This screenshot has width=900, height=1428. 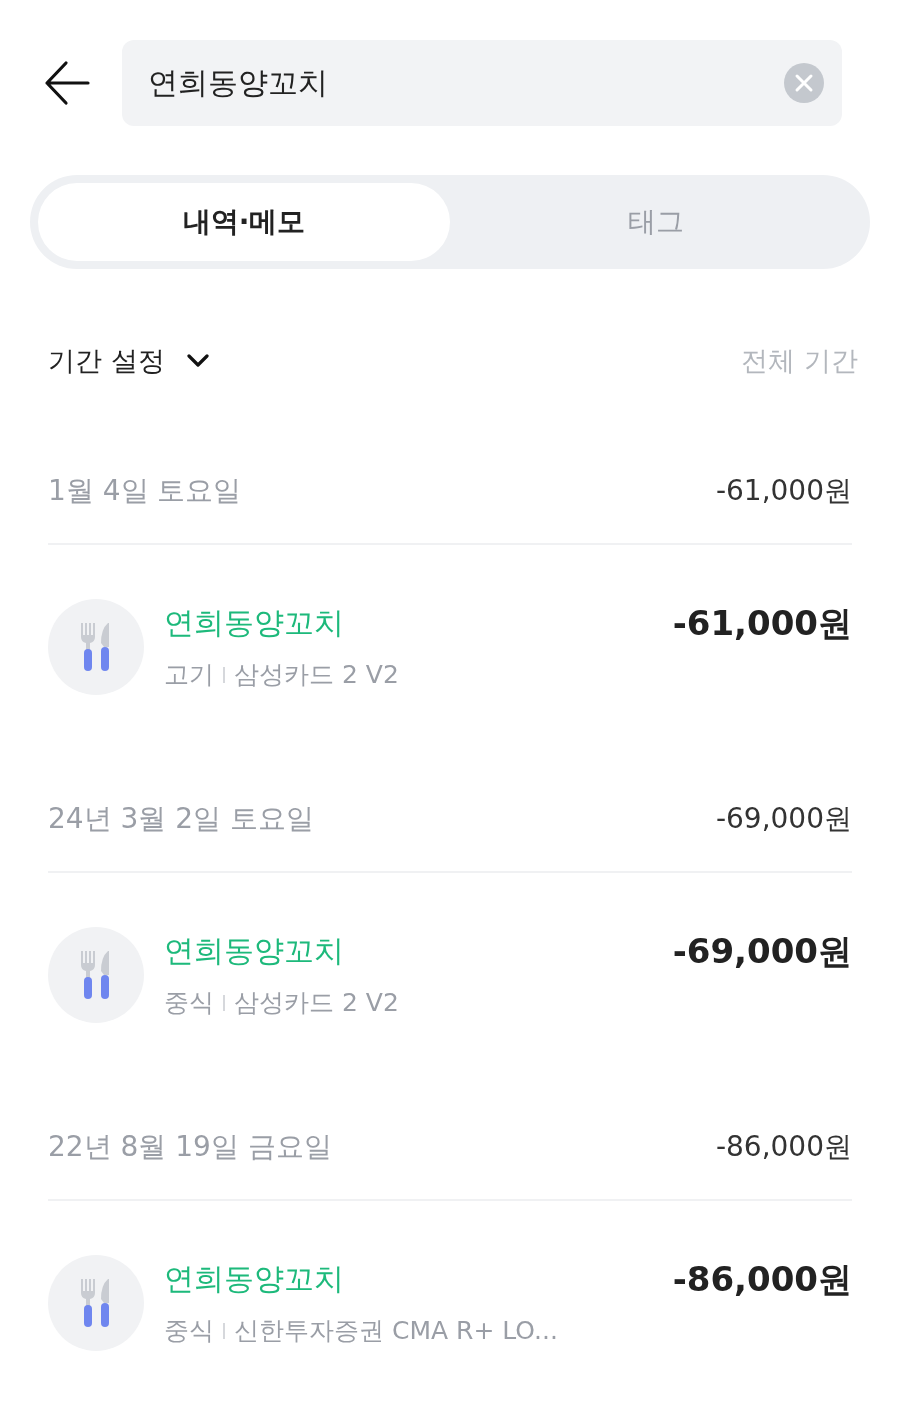 I want to click on tab: 내역·메모, so click(x=244, y=222).